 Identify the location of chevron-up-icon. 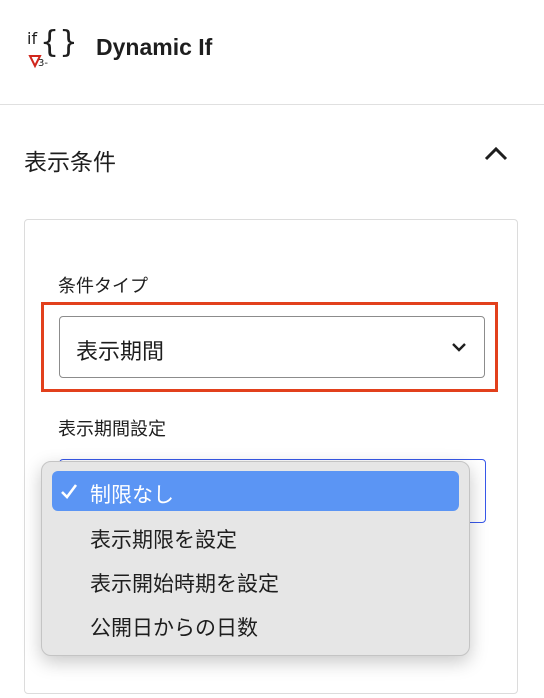
(496, 154).